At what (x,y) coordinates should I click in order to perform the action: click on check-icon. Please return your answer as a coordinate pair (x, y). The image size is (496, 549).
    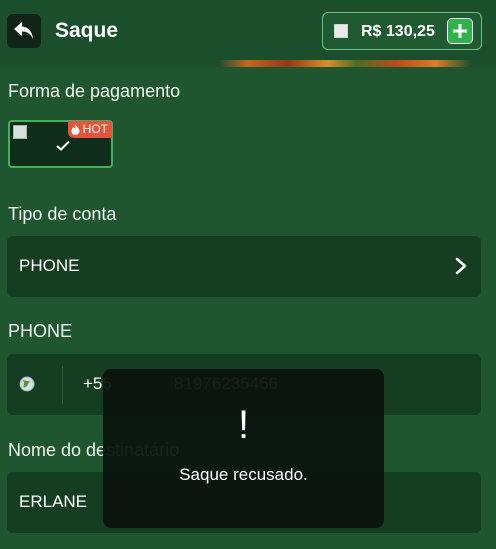
    Looking at the image, I should click on (63, 145).